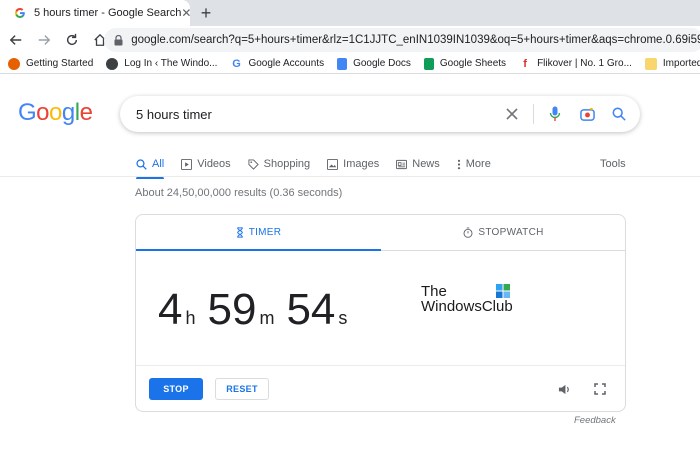 This screenshot has width=700, height=454. Describe the element at coordinates (158, 164) in the screenshot. I see `tab-label: All` at that location.